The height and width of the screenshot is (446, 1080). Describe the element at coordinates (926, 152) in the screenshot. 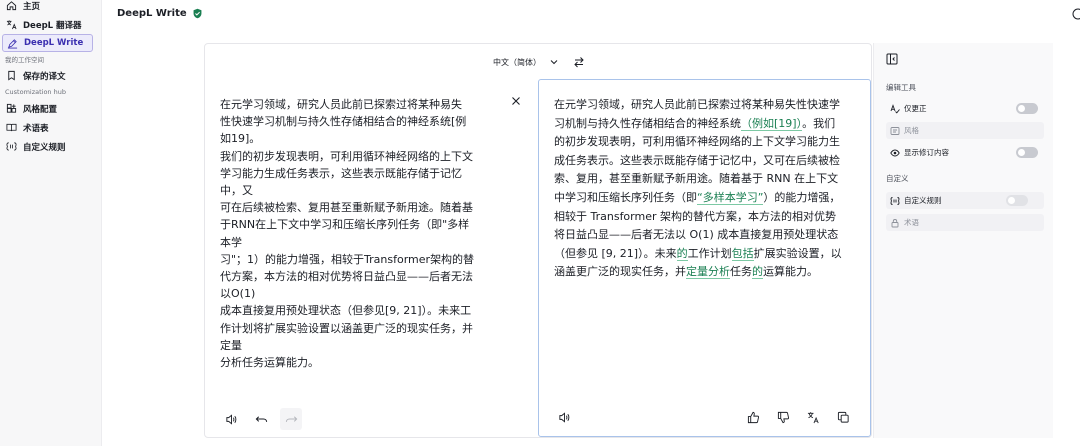

I see `show-changes-label: 显示修订内容` at that location.